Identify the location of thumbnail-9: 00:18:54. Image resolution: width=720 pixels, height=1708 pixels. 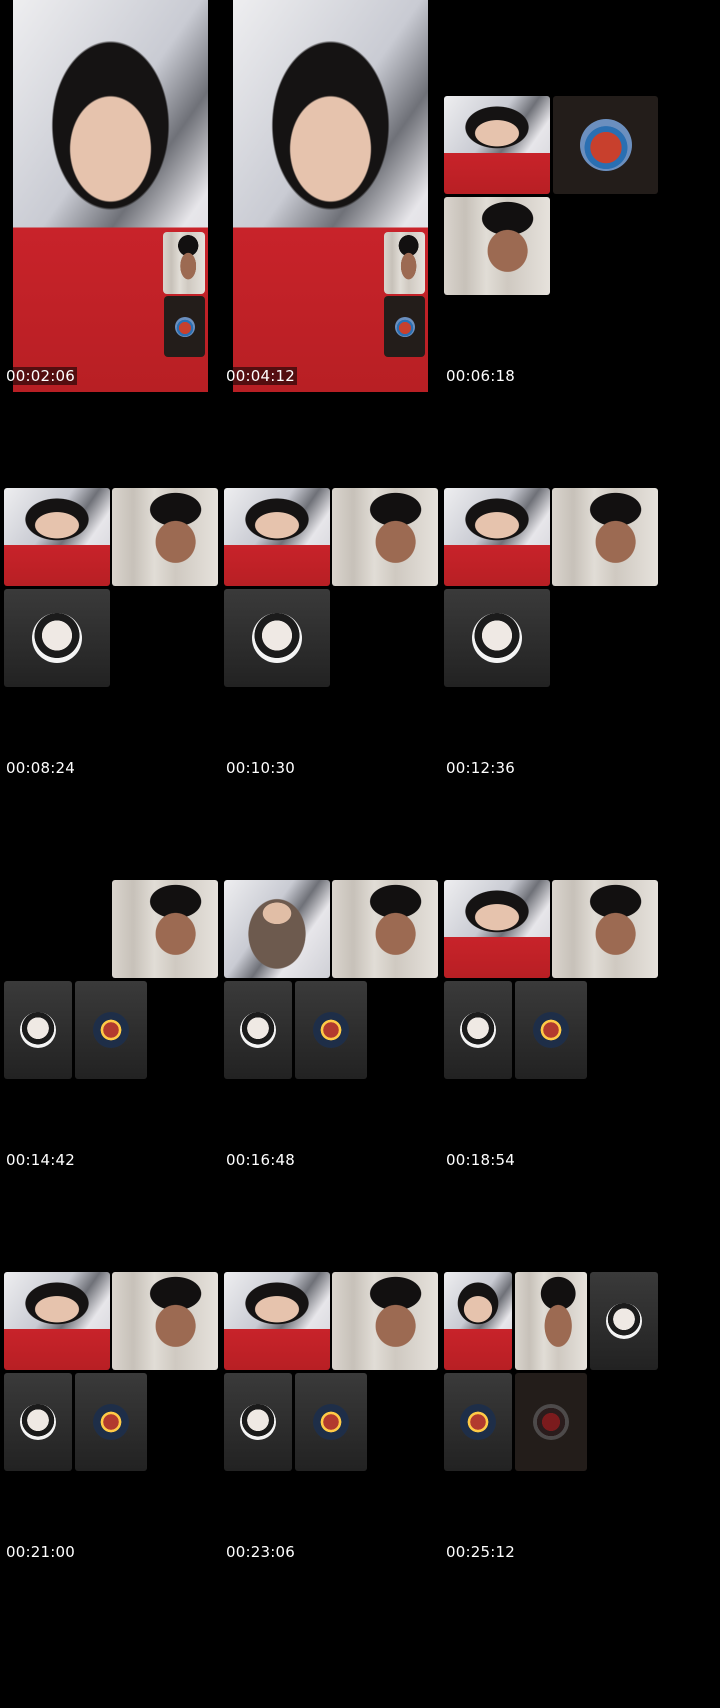
(550, 980).